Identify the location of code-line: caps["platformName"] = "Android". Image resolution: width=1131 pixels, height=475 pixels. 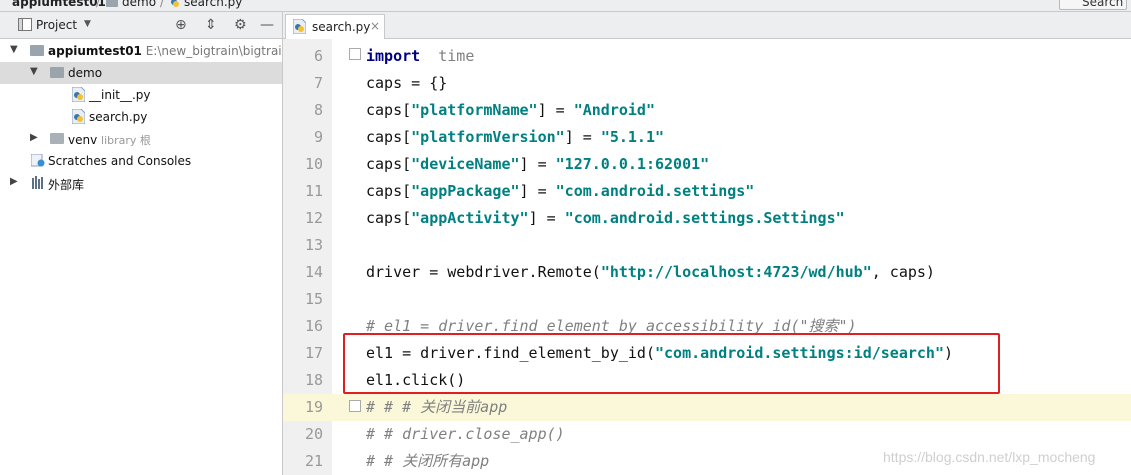
(510, 110).